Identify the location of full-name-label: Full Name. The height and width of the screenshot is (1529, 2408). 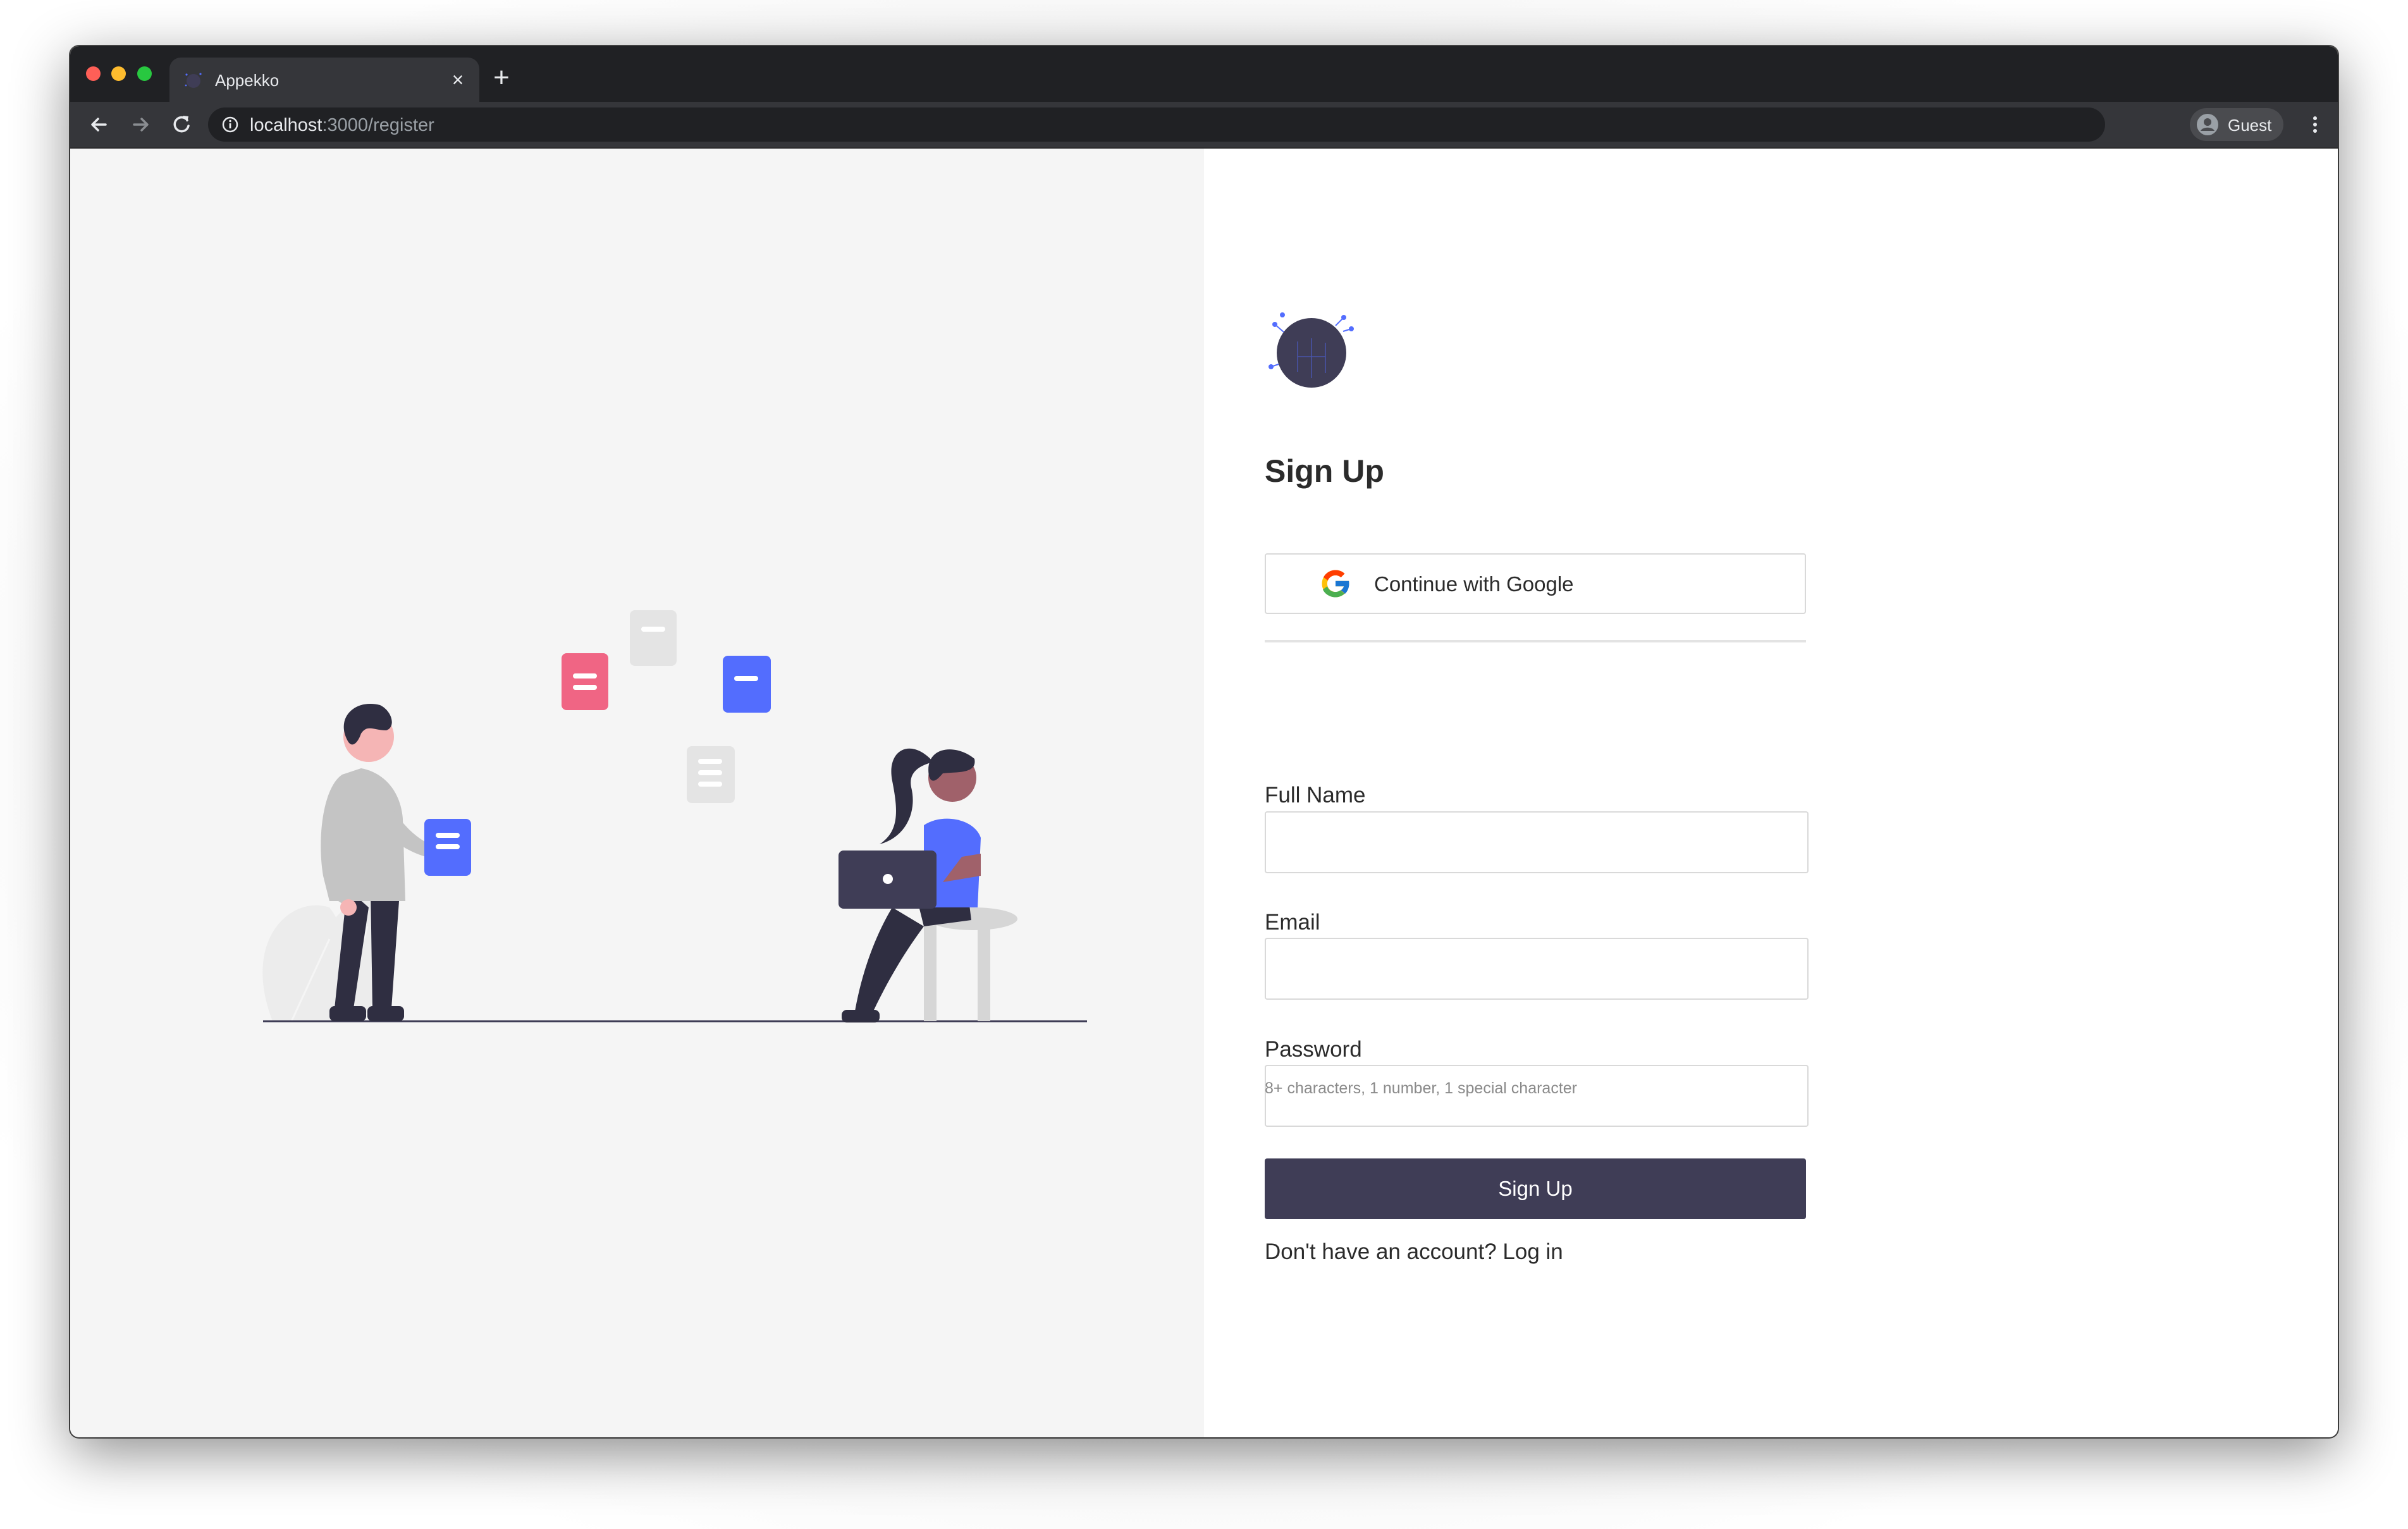
(1315, 795).